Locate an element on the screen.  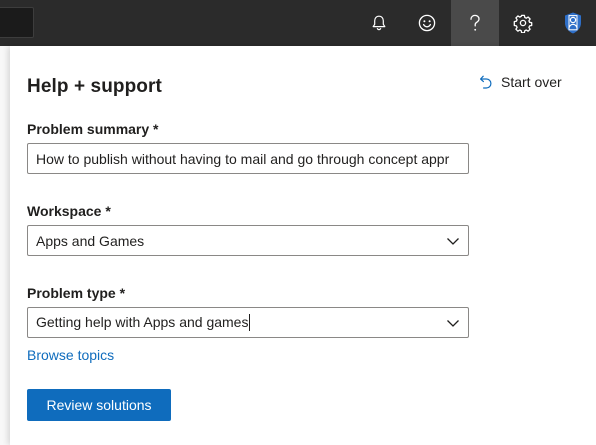
feedback-button is located at coordinates (427, 23).